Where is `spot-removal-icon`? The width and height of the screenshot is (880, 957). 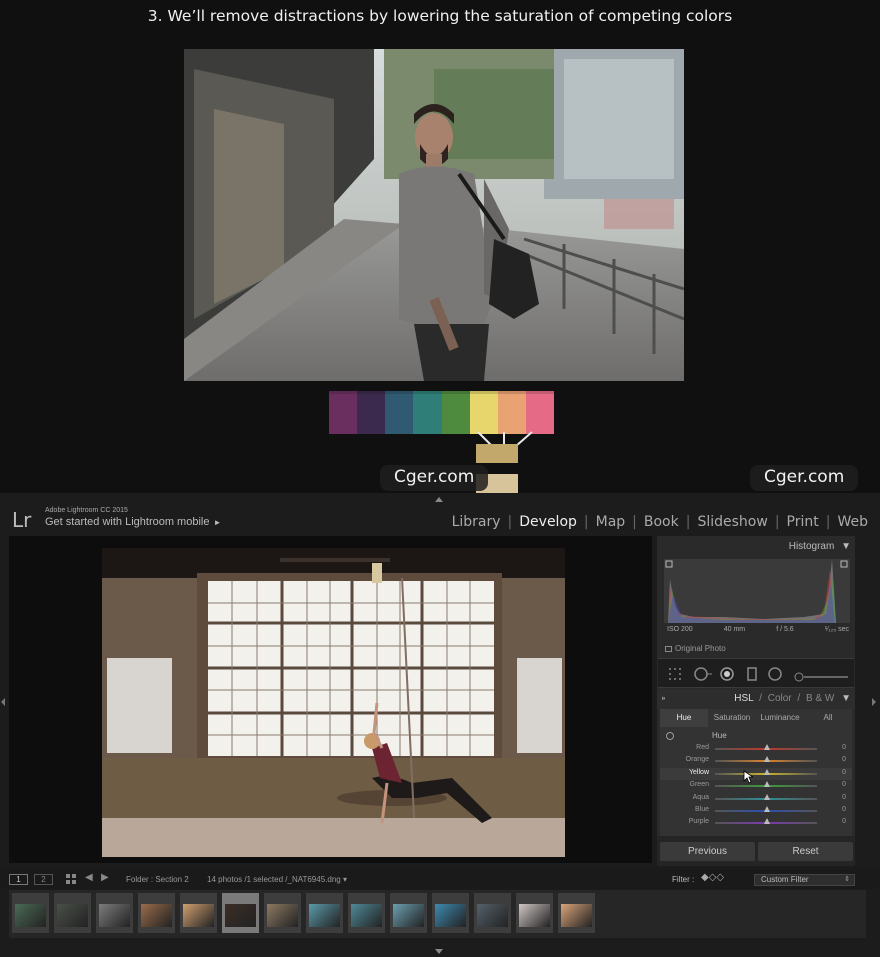 spot-removal-icon is located at coordinates (703, 676).